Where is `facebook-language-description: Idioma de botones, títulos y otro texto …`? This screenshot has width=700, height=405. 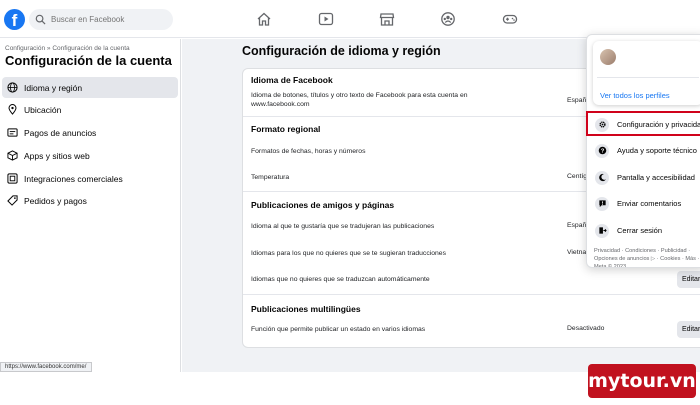 facebook-language-description: Idioma de botones, títulos y otro texto … is located at coordinates (359, 100).